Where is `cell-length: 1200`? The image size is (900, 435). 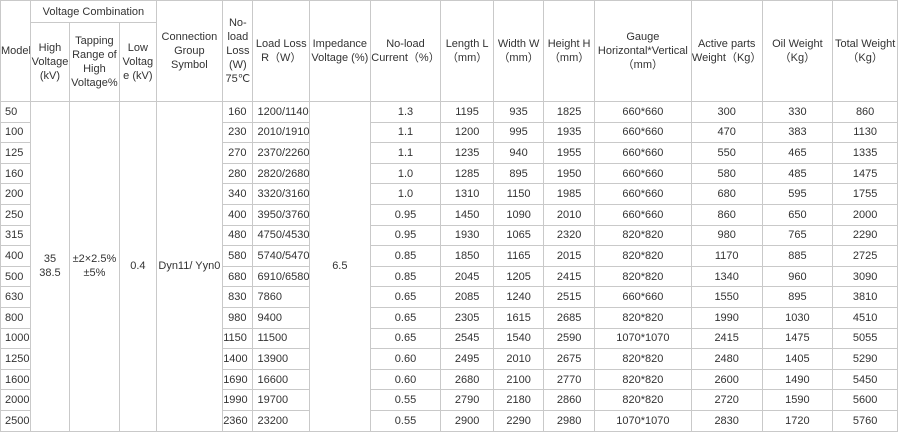
cell-length: 1200 is located at coordinates (467, 132).